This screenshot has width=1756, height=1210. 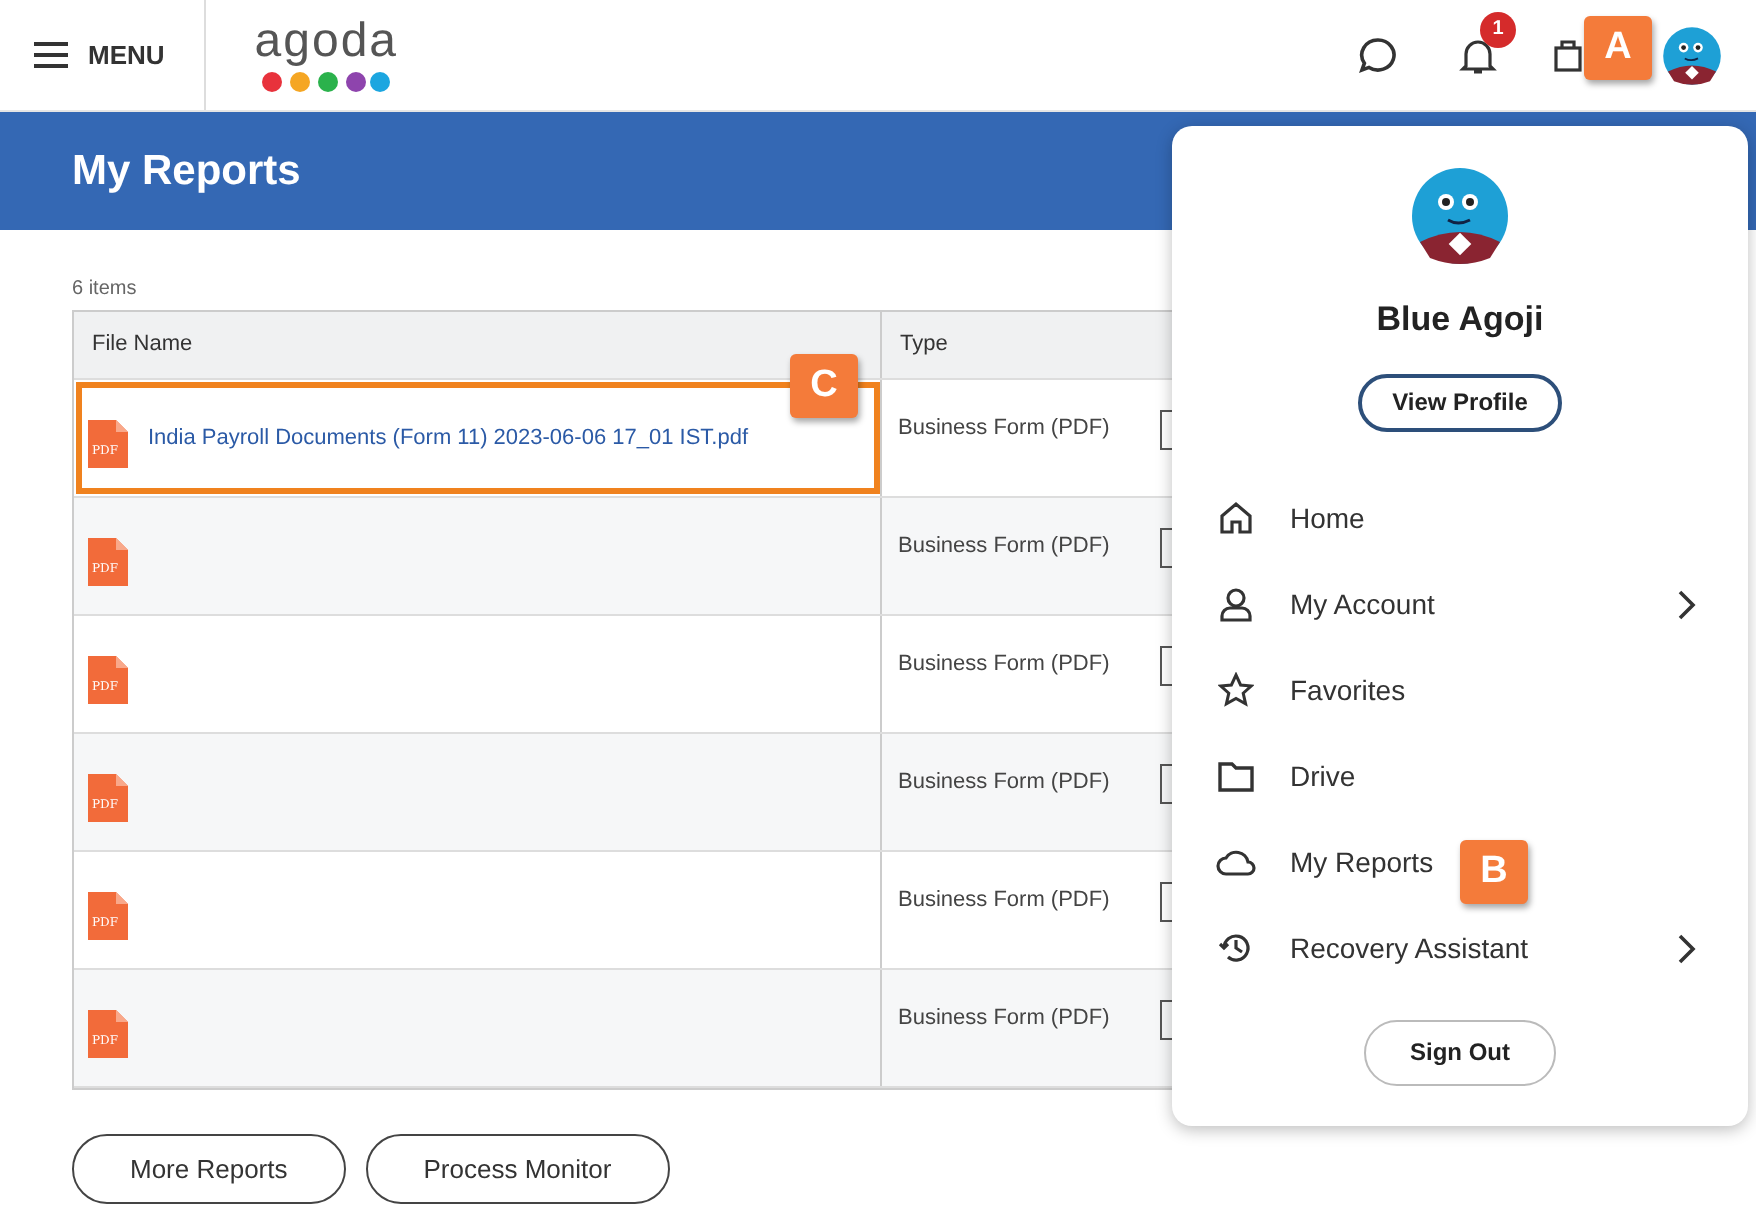 What do you see at coordinates (51, 55) in the screenshot?
I see `menu-icon` at bounding box center [51, 55].